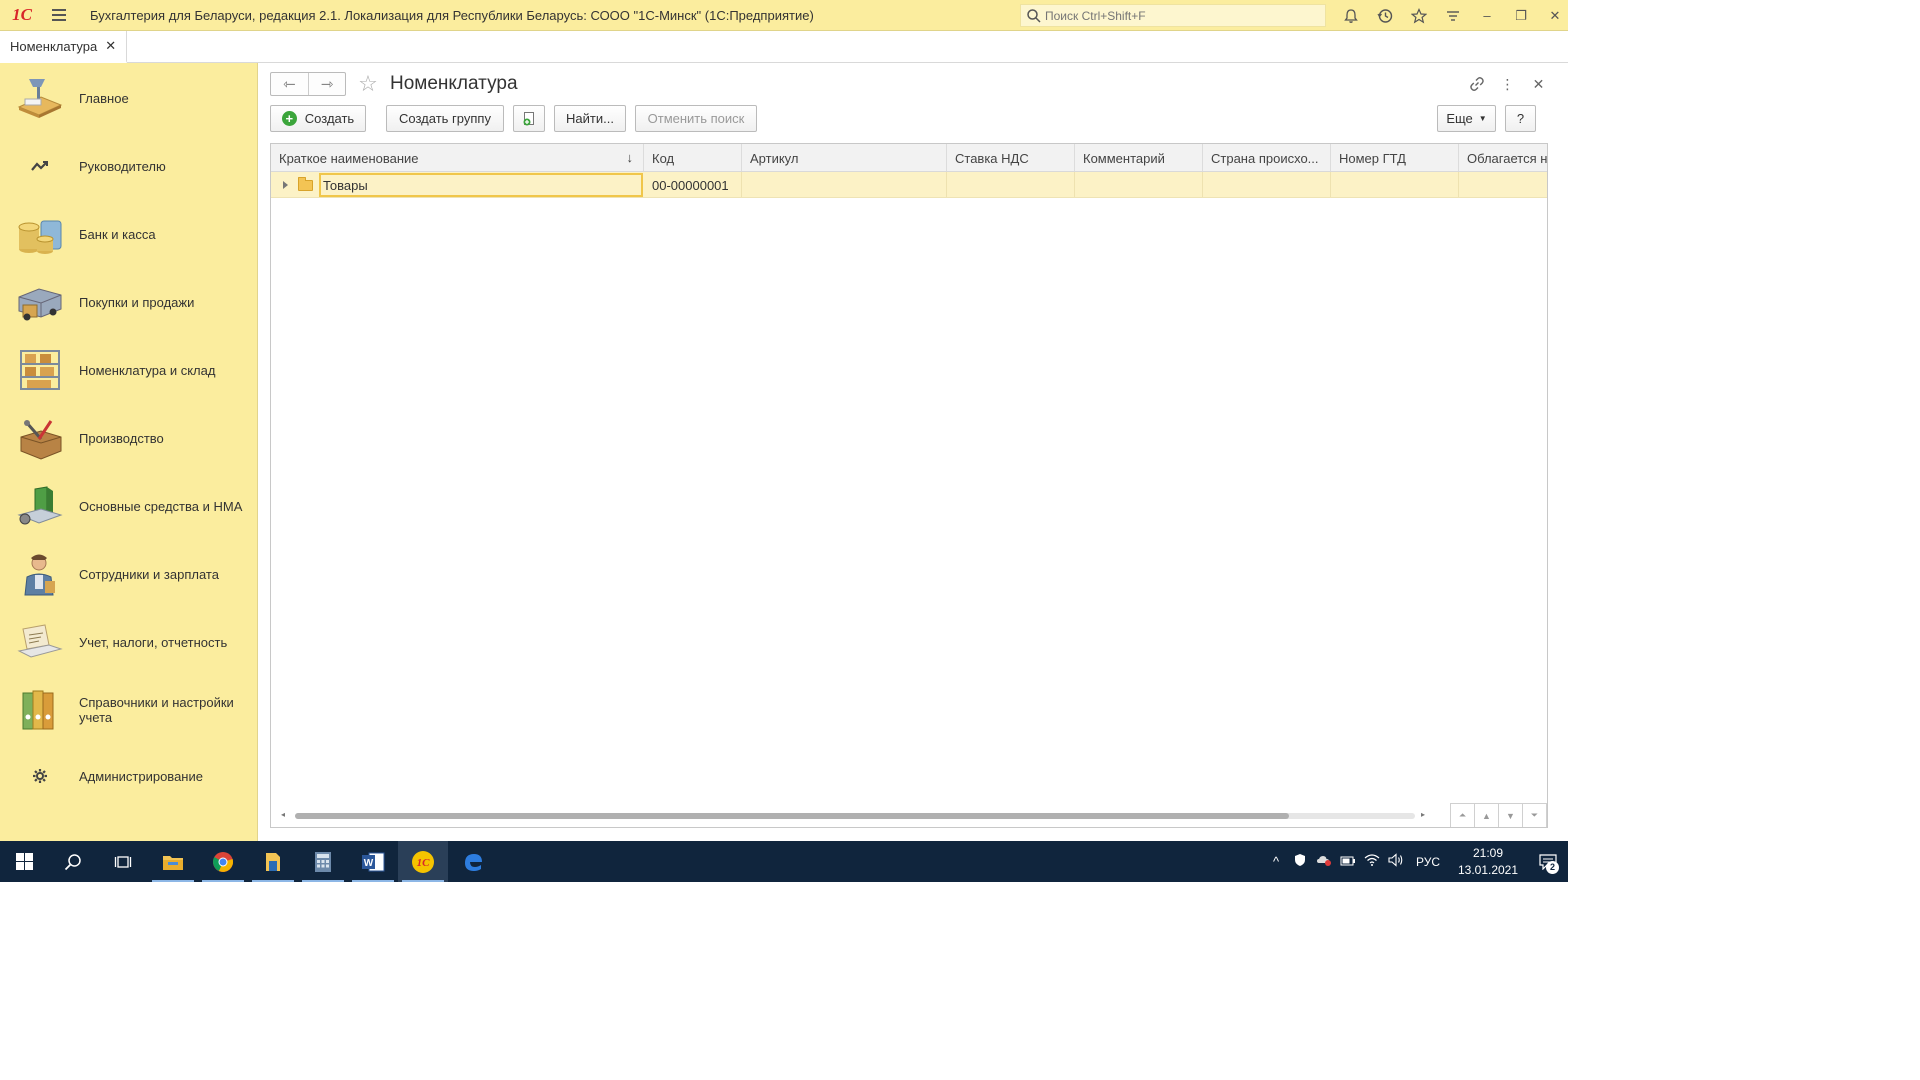  I want to click on trend-line-icon, so click(40, 166).